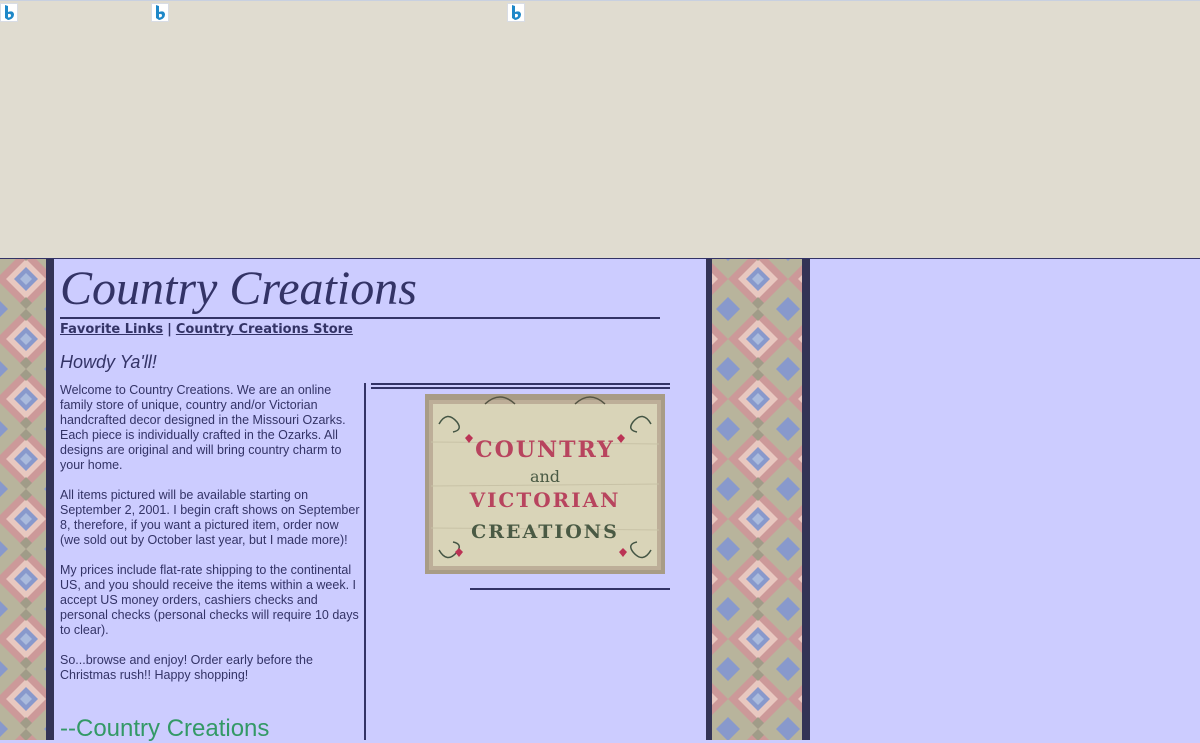 This screenshot has height=743, width=1200. Describe the element at coordinates (238, 288) in the screenshot. I see `site-title: Country Creations` at that location.